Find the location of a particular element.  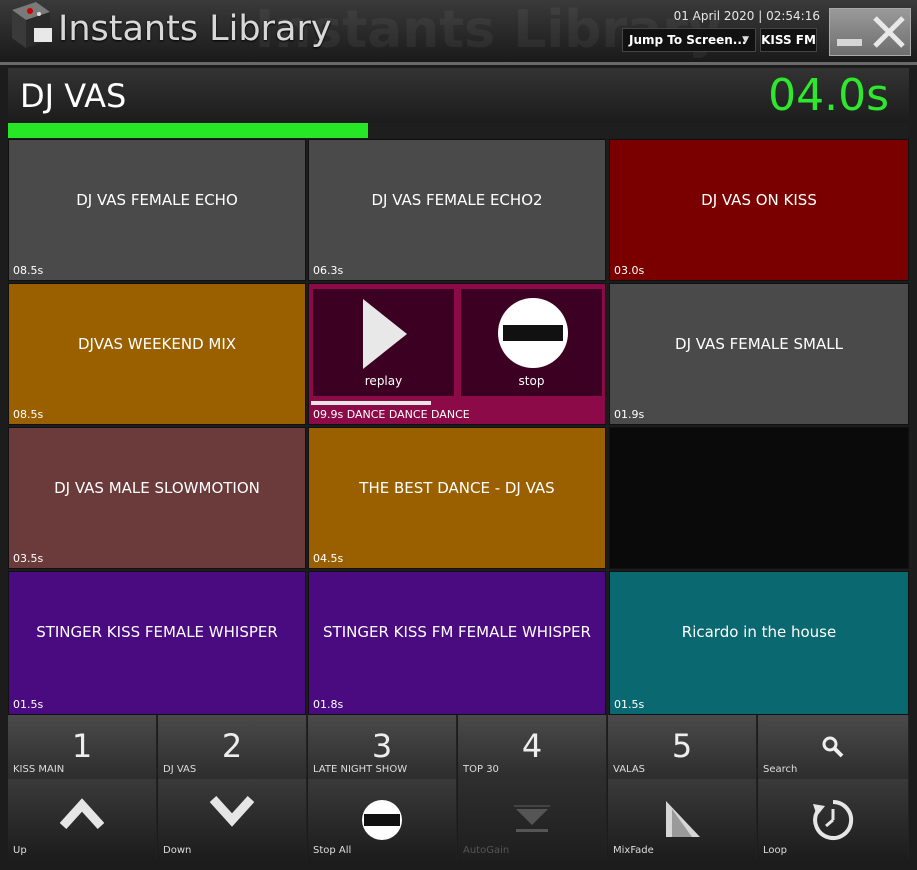

instant-cell: DJ VAS FEMALE SMALL 01.9s is located at coordinates (759, 354).